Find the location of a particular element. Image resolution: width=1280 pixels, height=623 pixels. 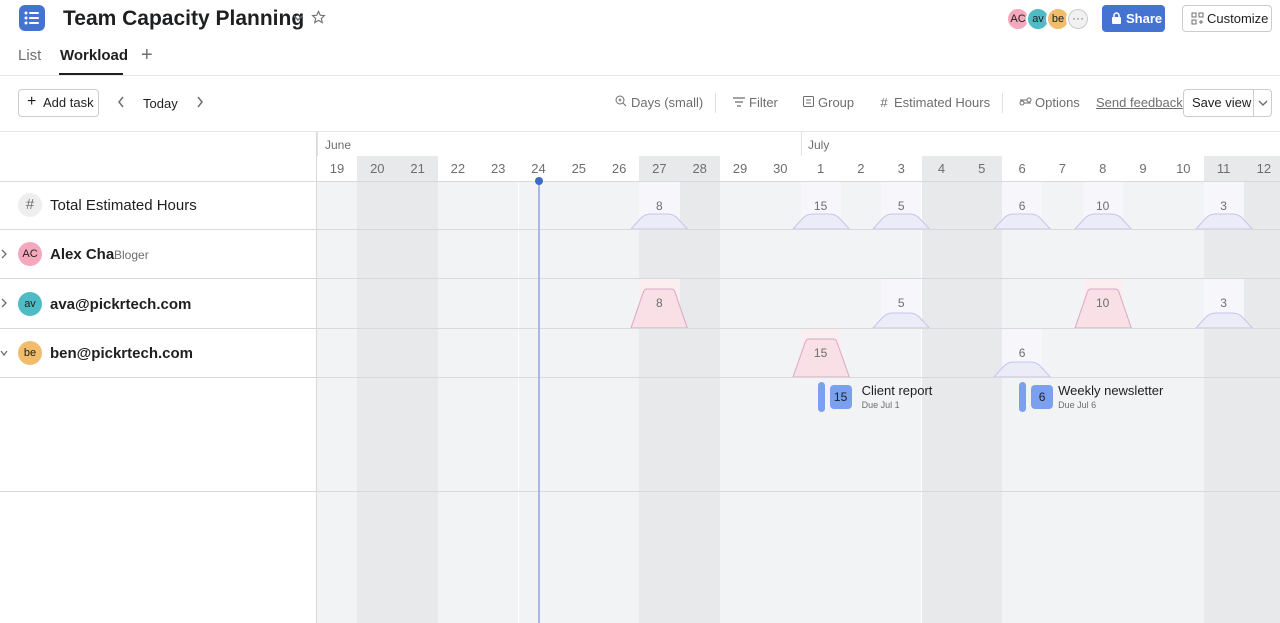

day-label: 24 is located at coordinates (538, 168).